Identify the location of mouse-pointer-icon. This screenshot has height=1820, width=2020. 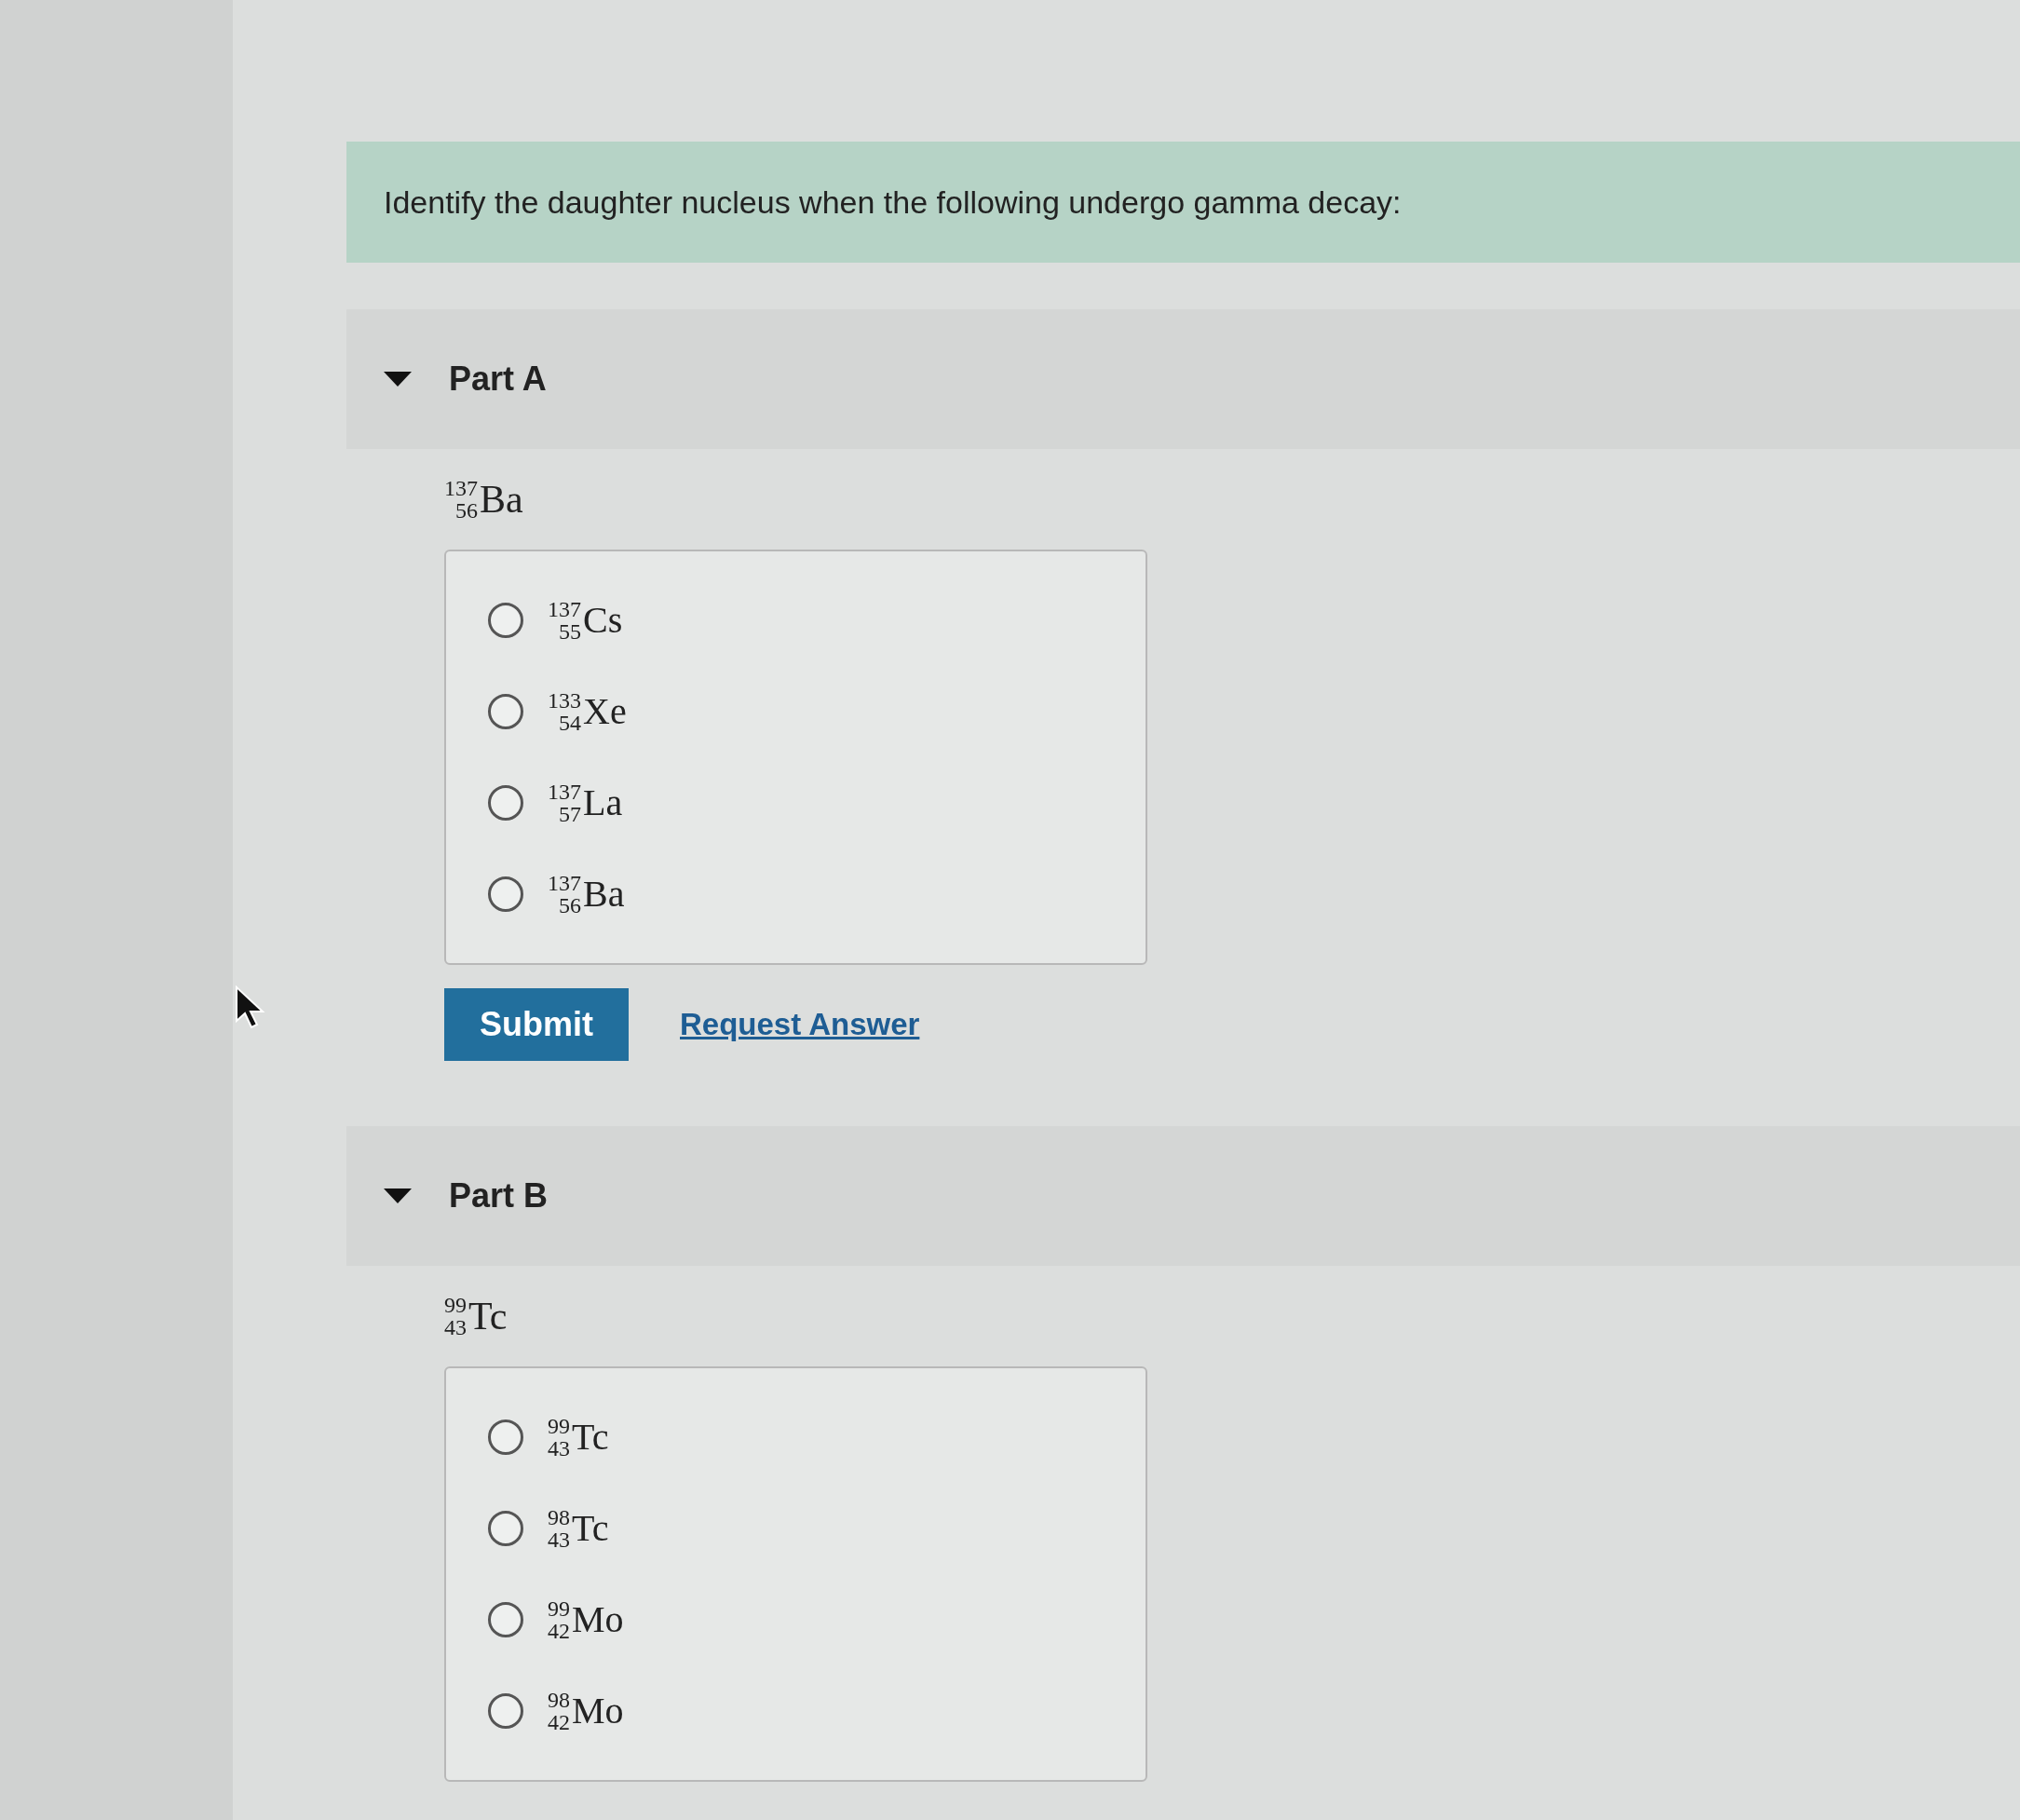
(250, 1007).